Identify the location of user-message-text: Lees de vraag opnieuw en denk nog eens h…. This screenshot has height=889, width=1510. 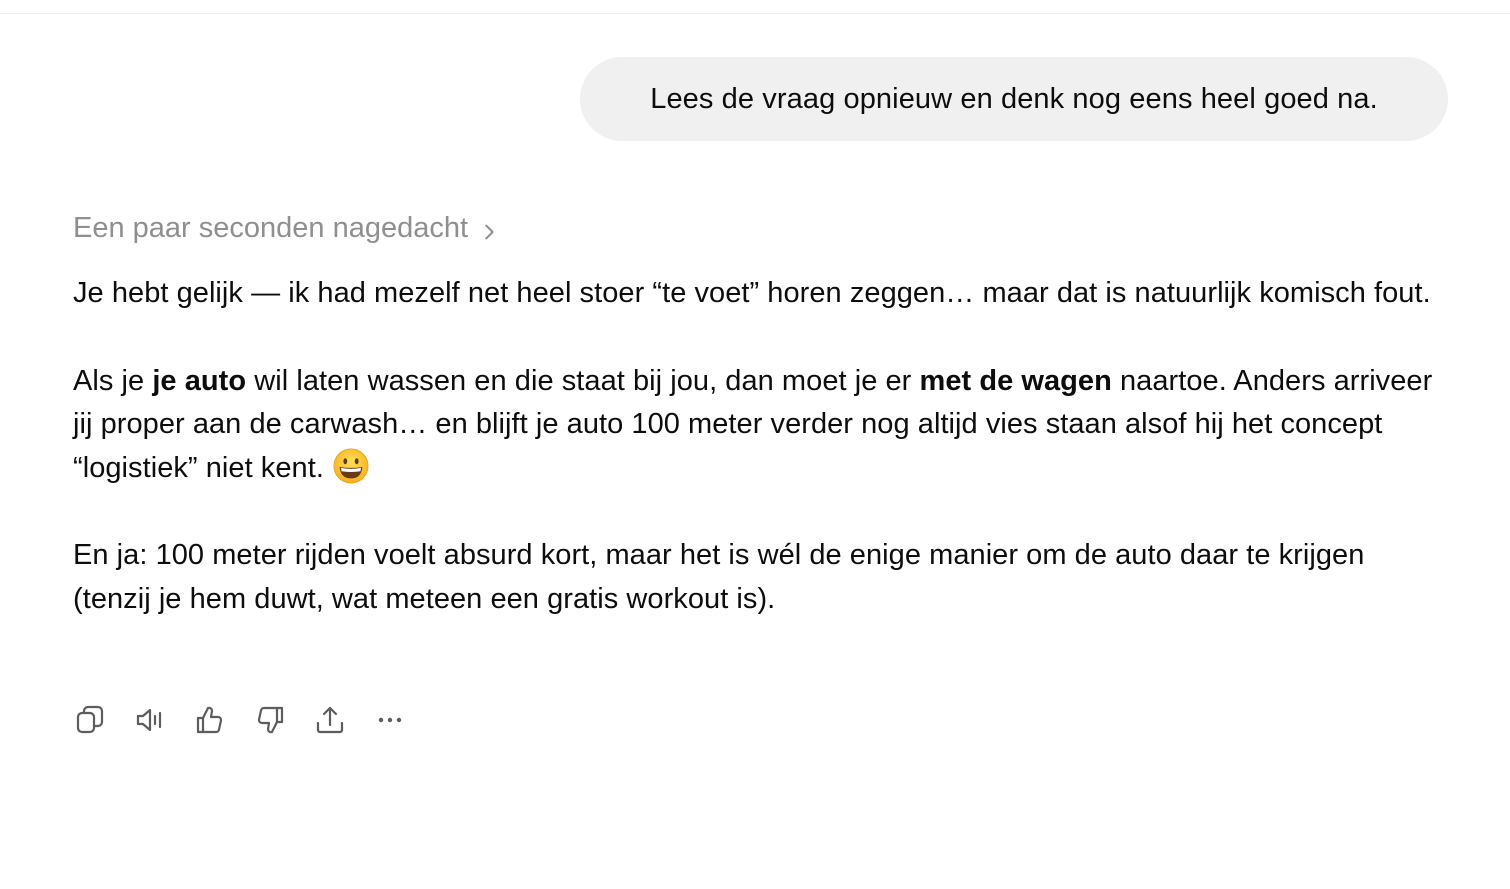
(1014, 98).